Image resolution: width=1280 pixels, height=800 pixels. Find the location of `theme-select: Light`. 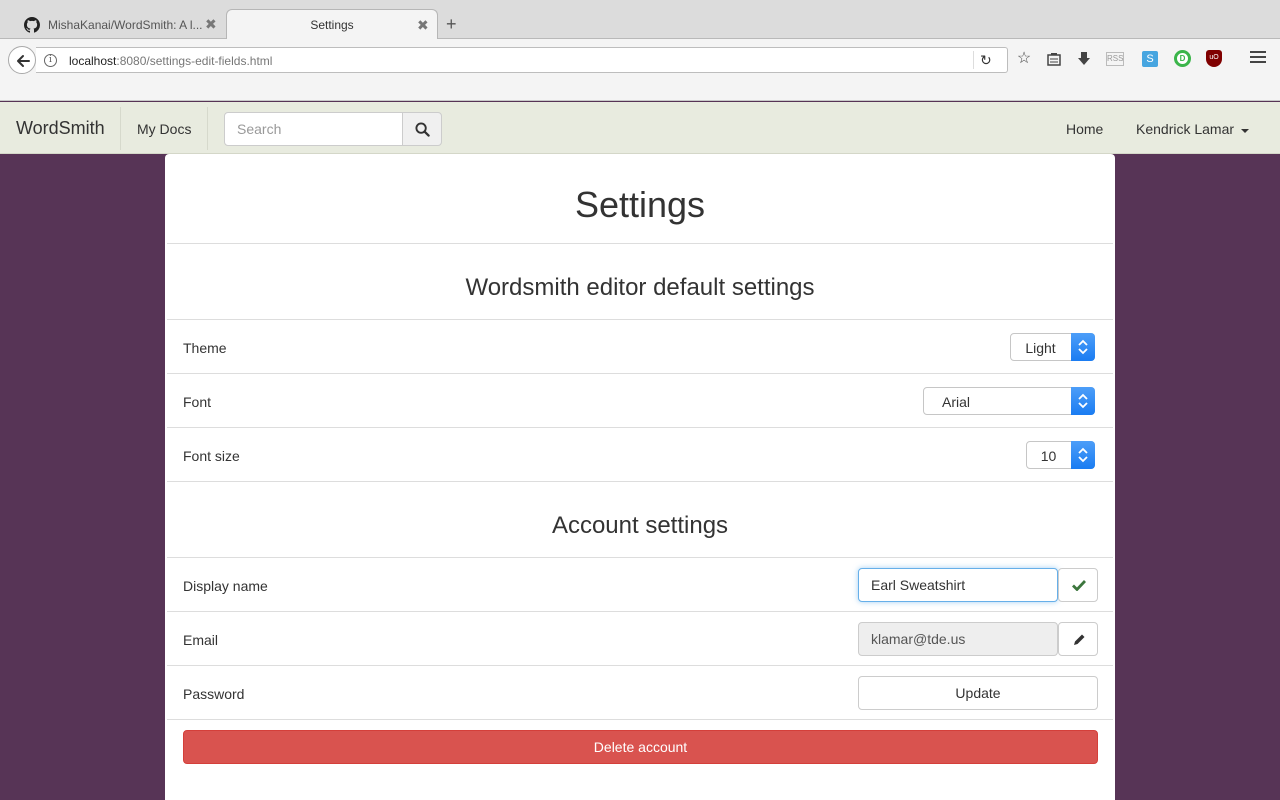

theme-select: Light is located at coordinates (1052, 347).